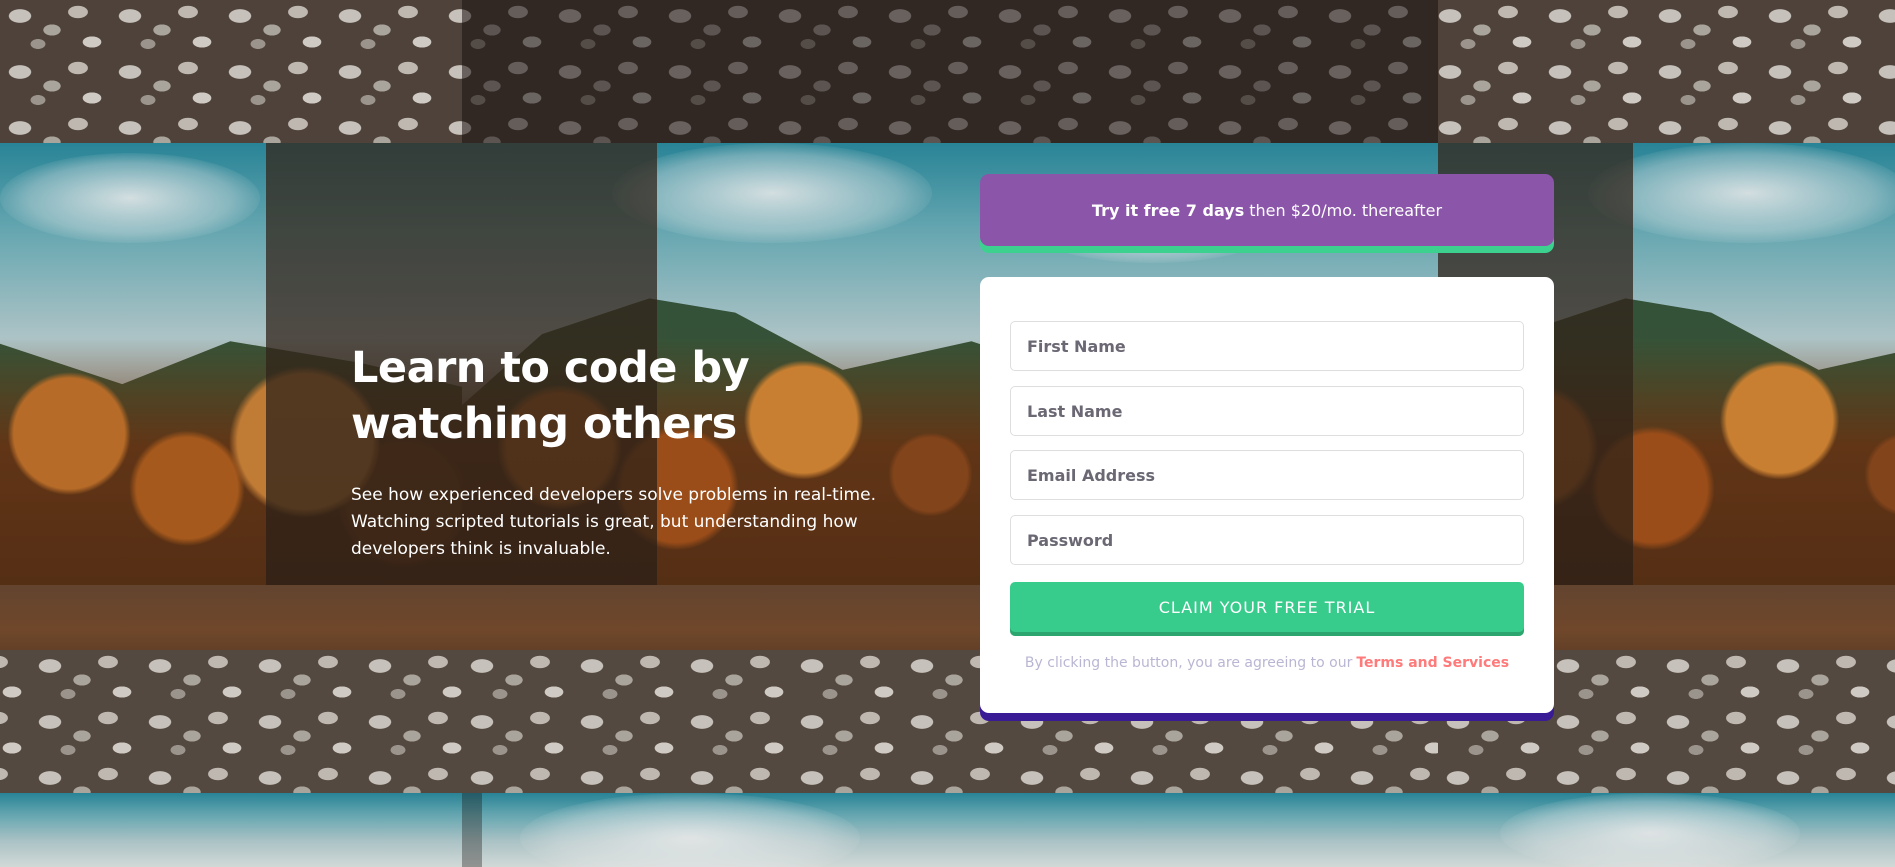  What do you see at coordinates (1267, 540) in the screenshot?
I see `password-input` at bounding box center [1267, 540].